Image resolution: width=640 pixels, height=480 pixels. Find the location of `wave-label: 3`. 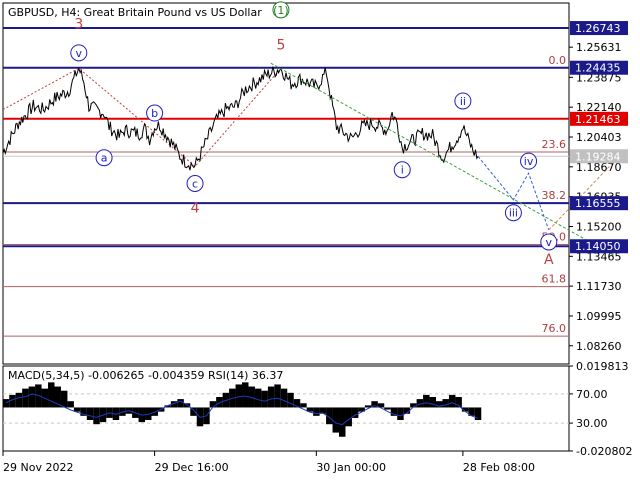

wave-label: 3 is located at coordinates (78, 25).